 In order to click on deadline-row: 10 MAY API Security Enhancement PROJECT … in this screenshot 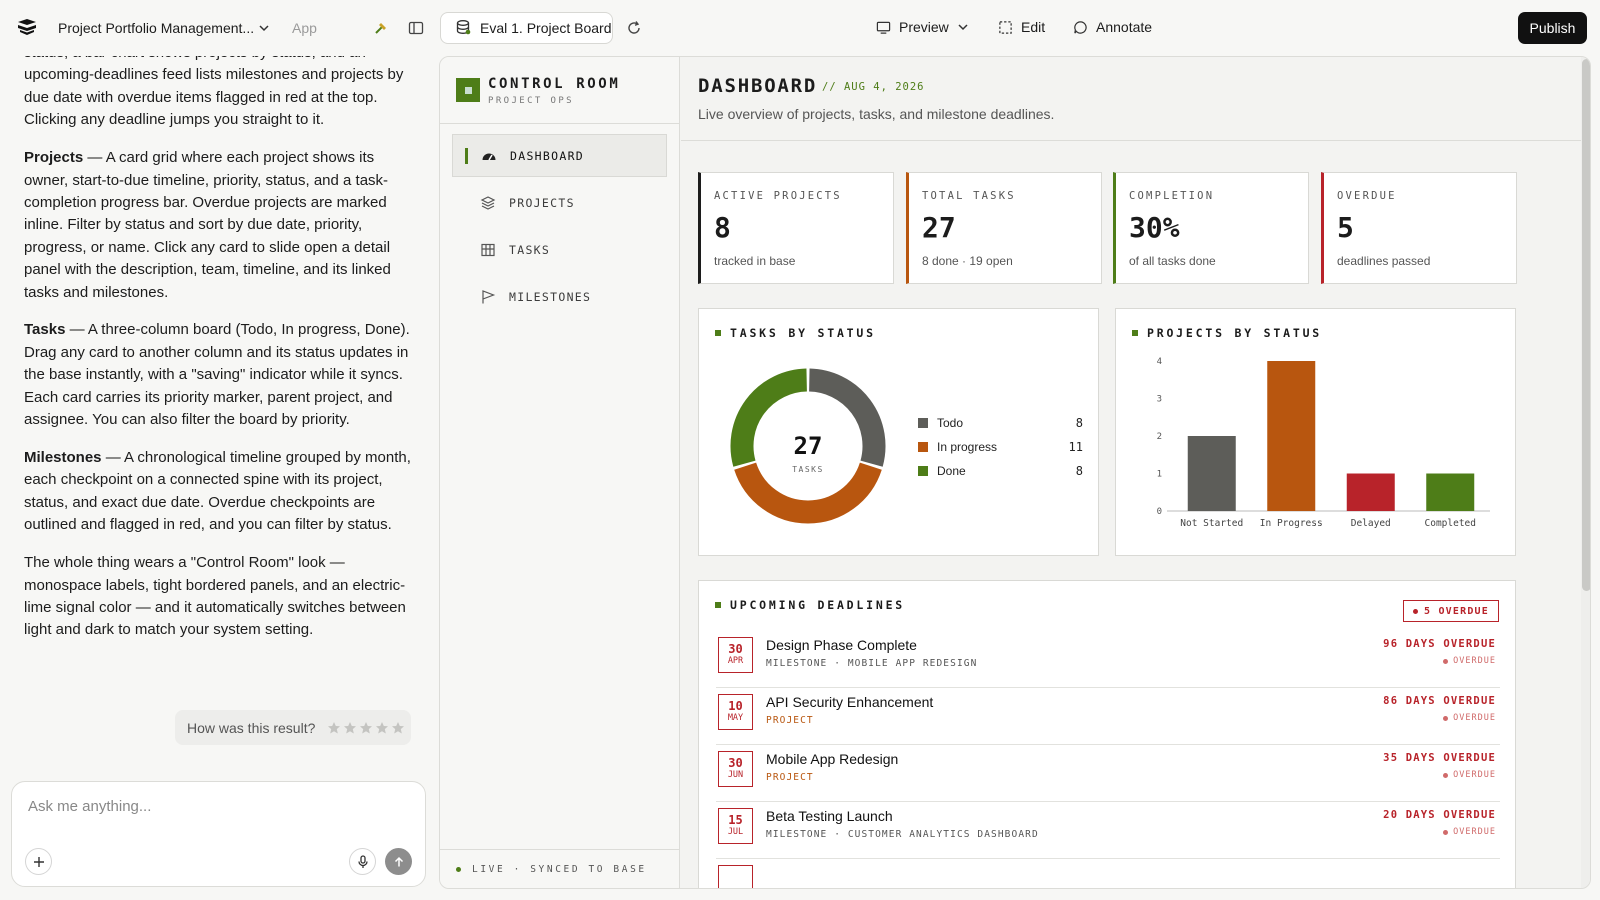, I will do `click(1108, 716)`.